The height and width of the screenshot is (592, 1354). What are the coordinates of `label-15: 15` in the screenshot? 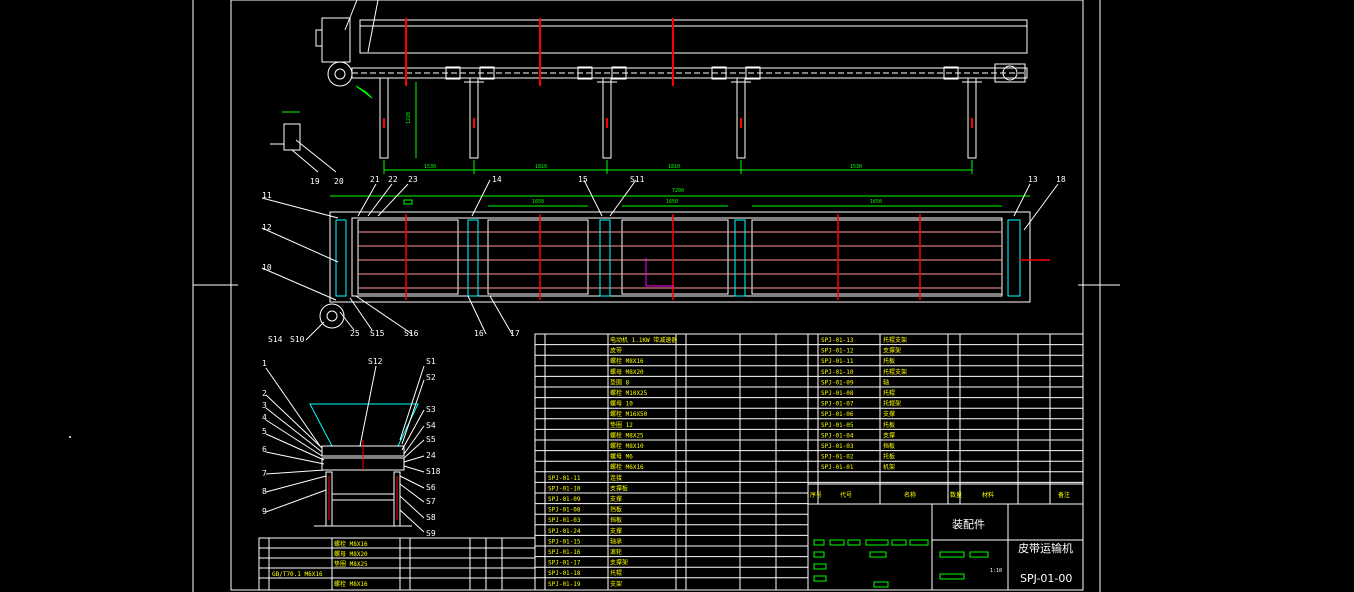 It's located at (583, 179).